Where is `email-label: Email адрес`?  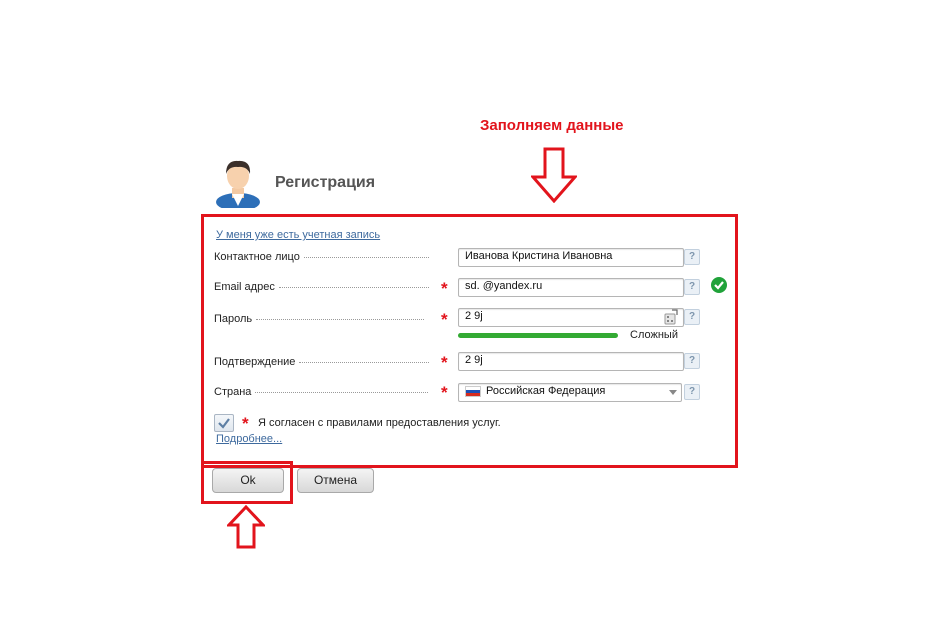
email-label: Email адрес is located at coordinates (324, 287).